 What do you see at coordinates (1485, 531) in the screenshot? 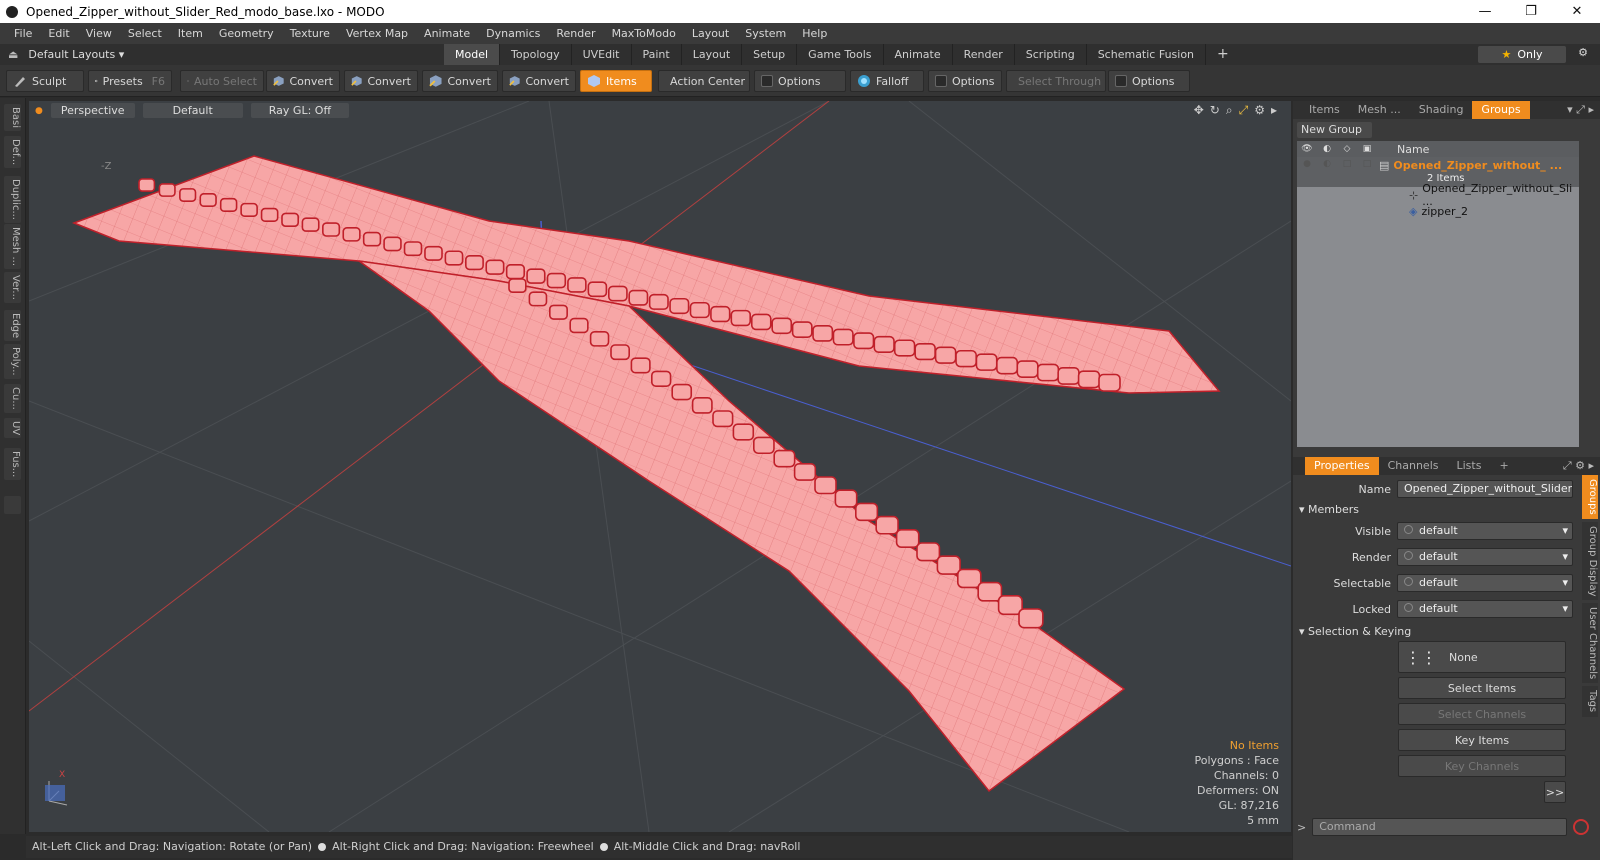
I see `visible-select: default ▾` at bounding box center [1485, 531].